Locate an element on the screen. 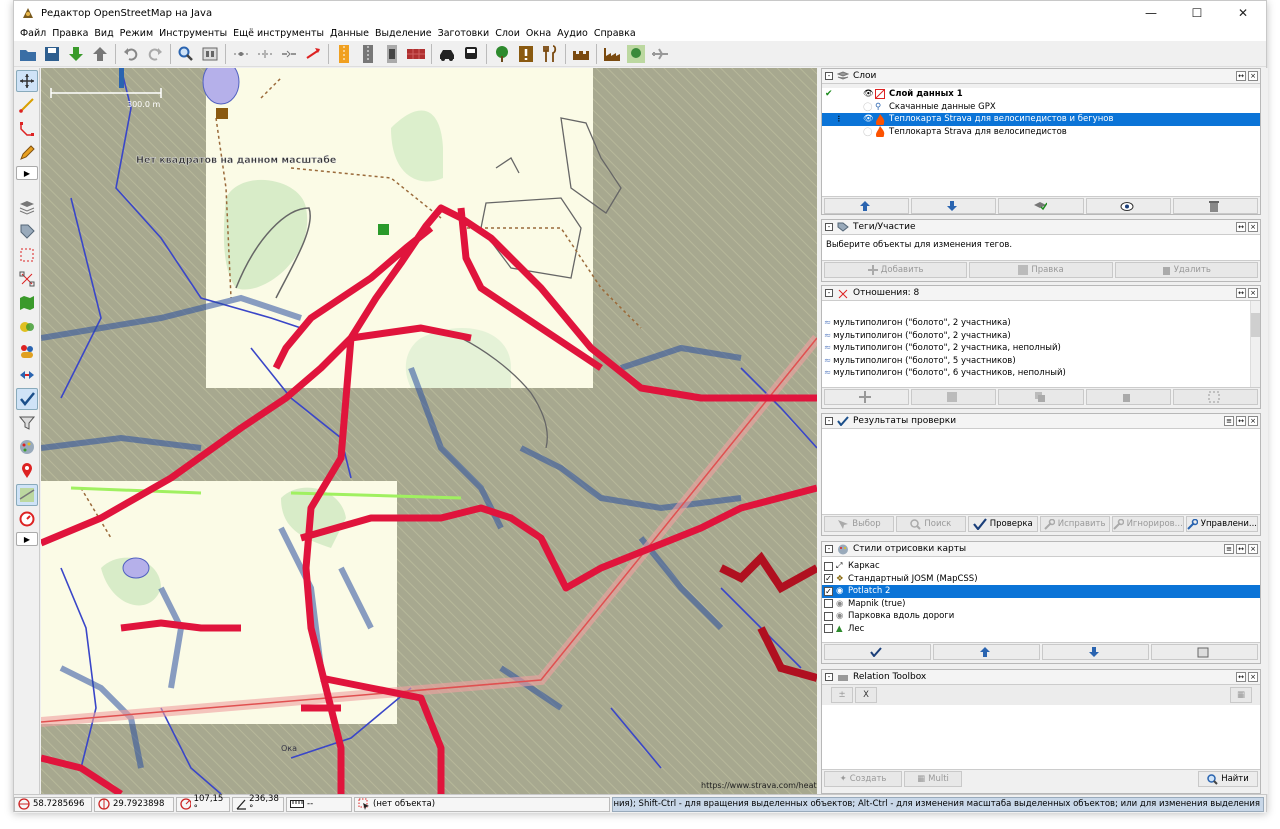  preset-restaurant is located at coordinates (550, 54).